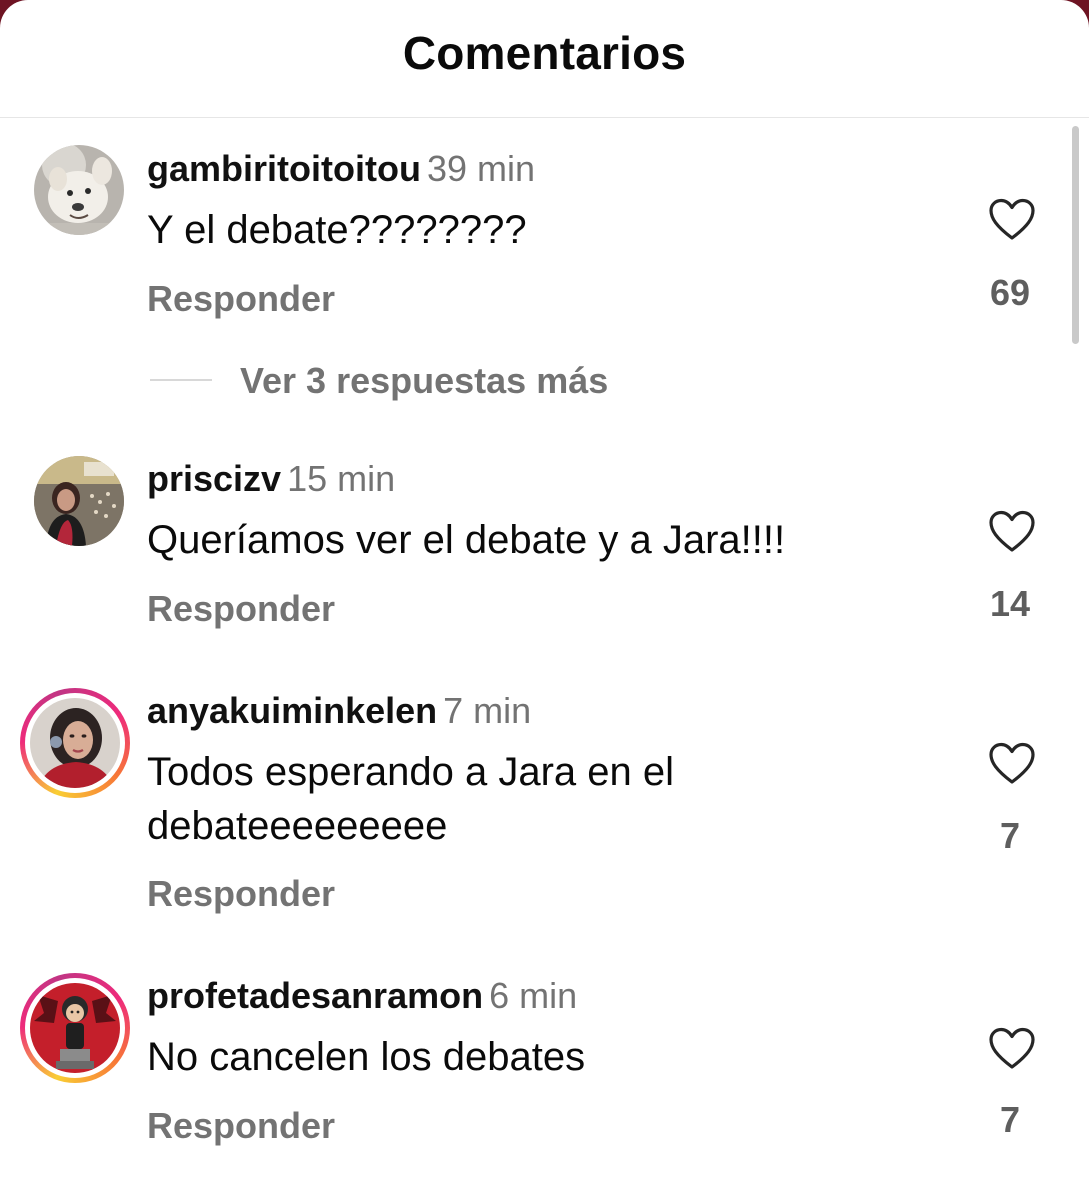 The height and width of the screenshot is (1200, 1089). What do you see at coordinates (315, 995) in the screenshot?
I see `comment-username: profetadesanramon` at bounding box center [315, 995].